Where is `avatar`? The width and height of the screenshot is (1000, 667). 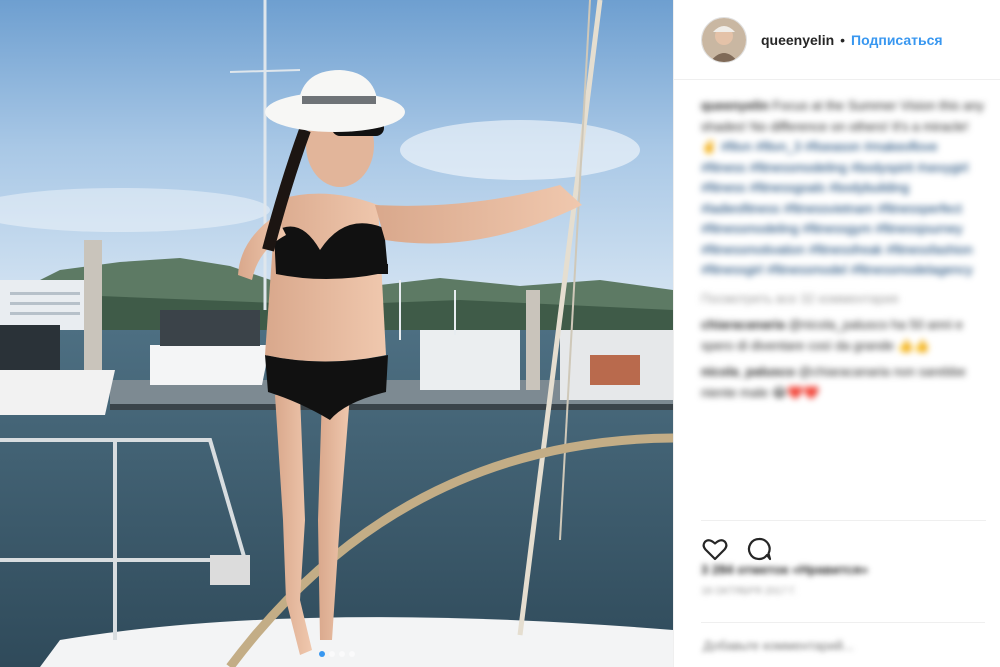 avatar is located at coordinates (724, 39).